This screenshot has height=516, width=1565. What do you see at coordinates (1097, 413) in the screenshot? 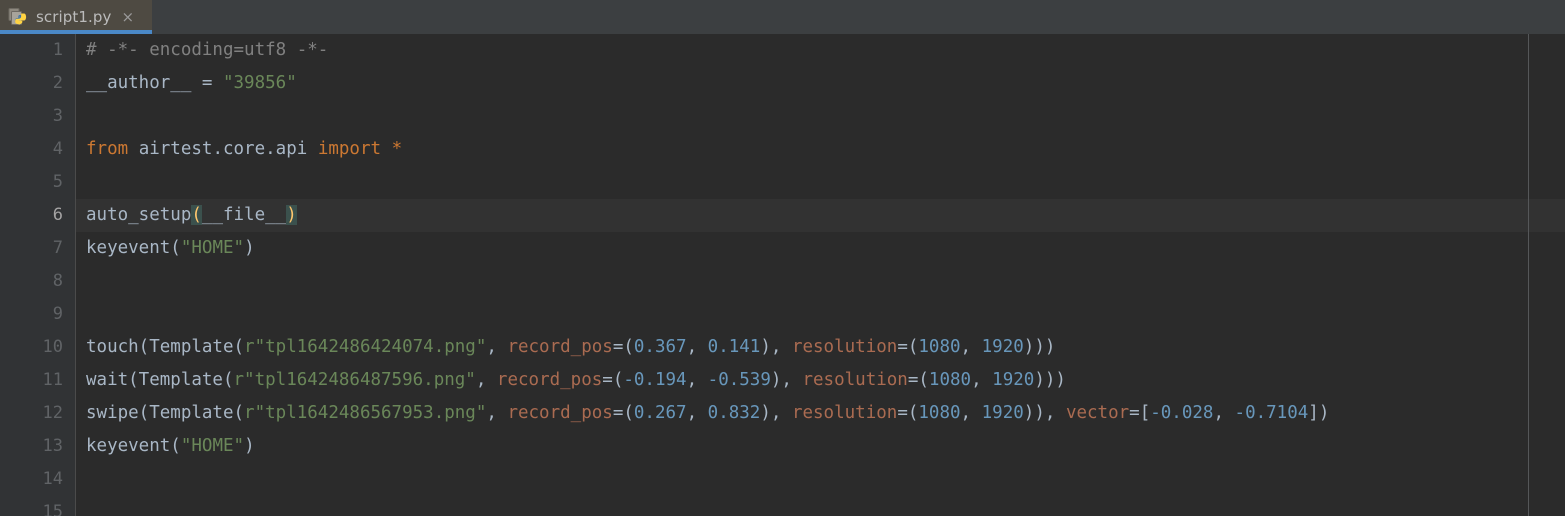
I see `code-token: vector` at bounding box center [1097, 413].